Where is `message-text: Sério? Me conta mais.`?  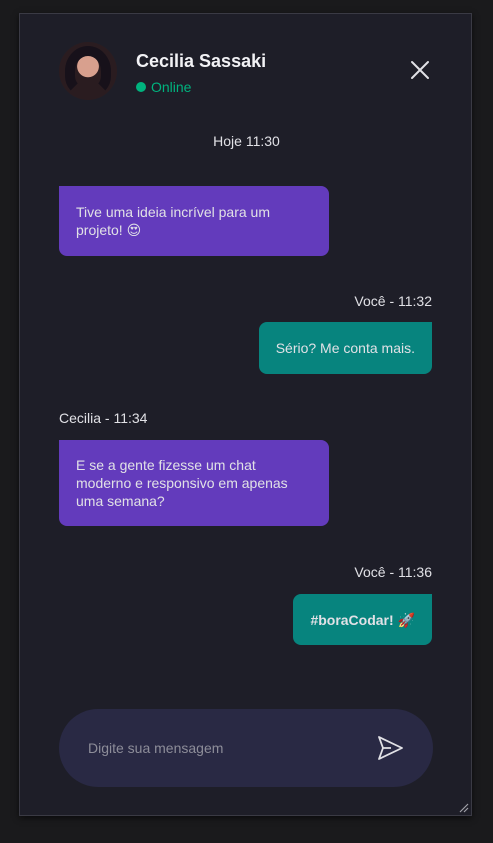
message-text: Sério? Me conta mais. is located at coordinates (345, 348).